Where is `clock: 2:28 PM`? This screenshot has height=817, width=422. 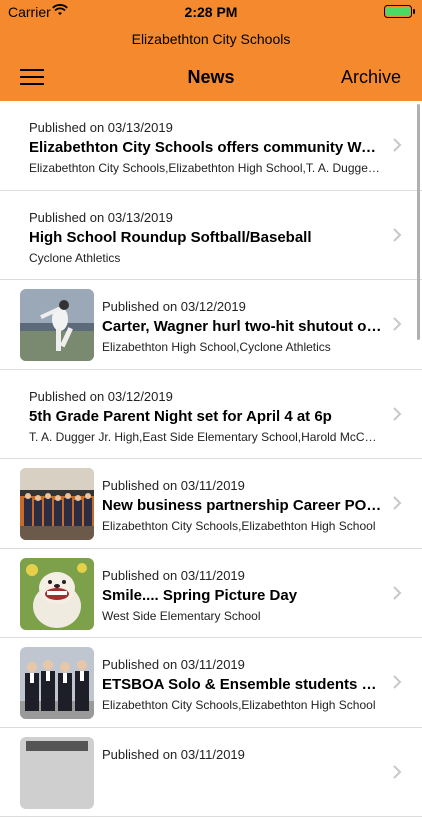
clock: 2:28 PM is located at coordinates (211, 12).